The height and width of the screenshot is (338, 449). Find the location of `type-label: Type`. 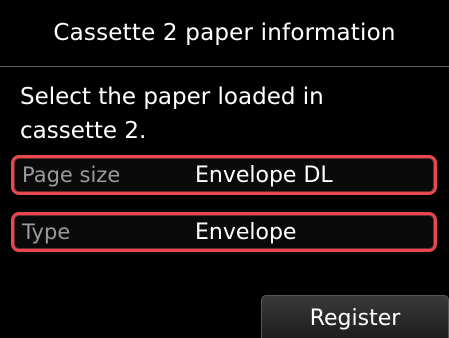

type-label: Type is located at coordinates (46, 232).